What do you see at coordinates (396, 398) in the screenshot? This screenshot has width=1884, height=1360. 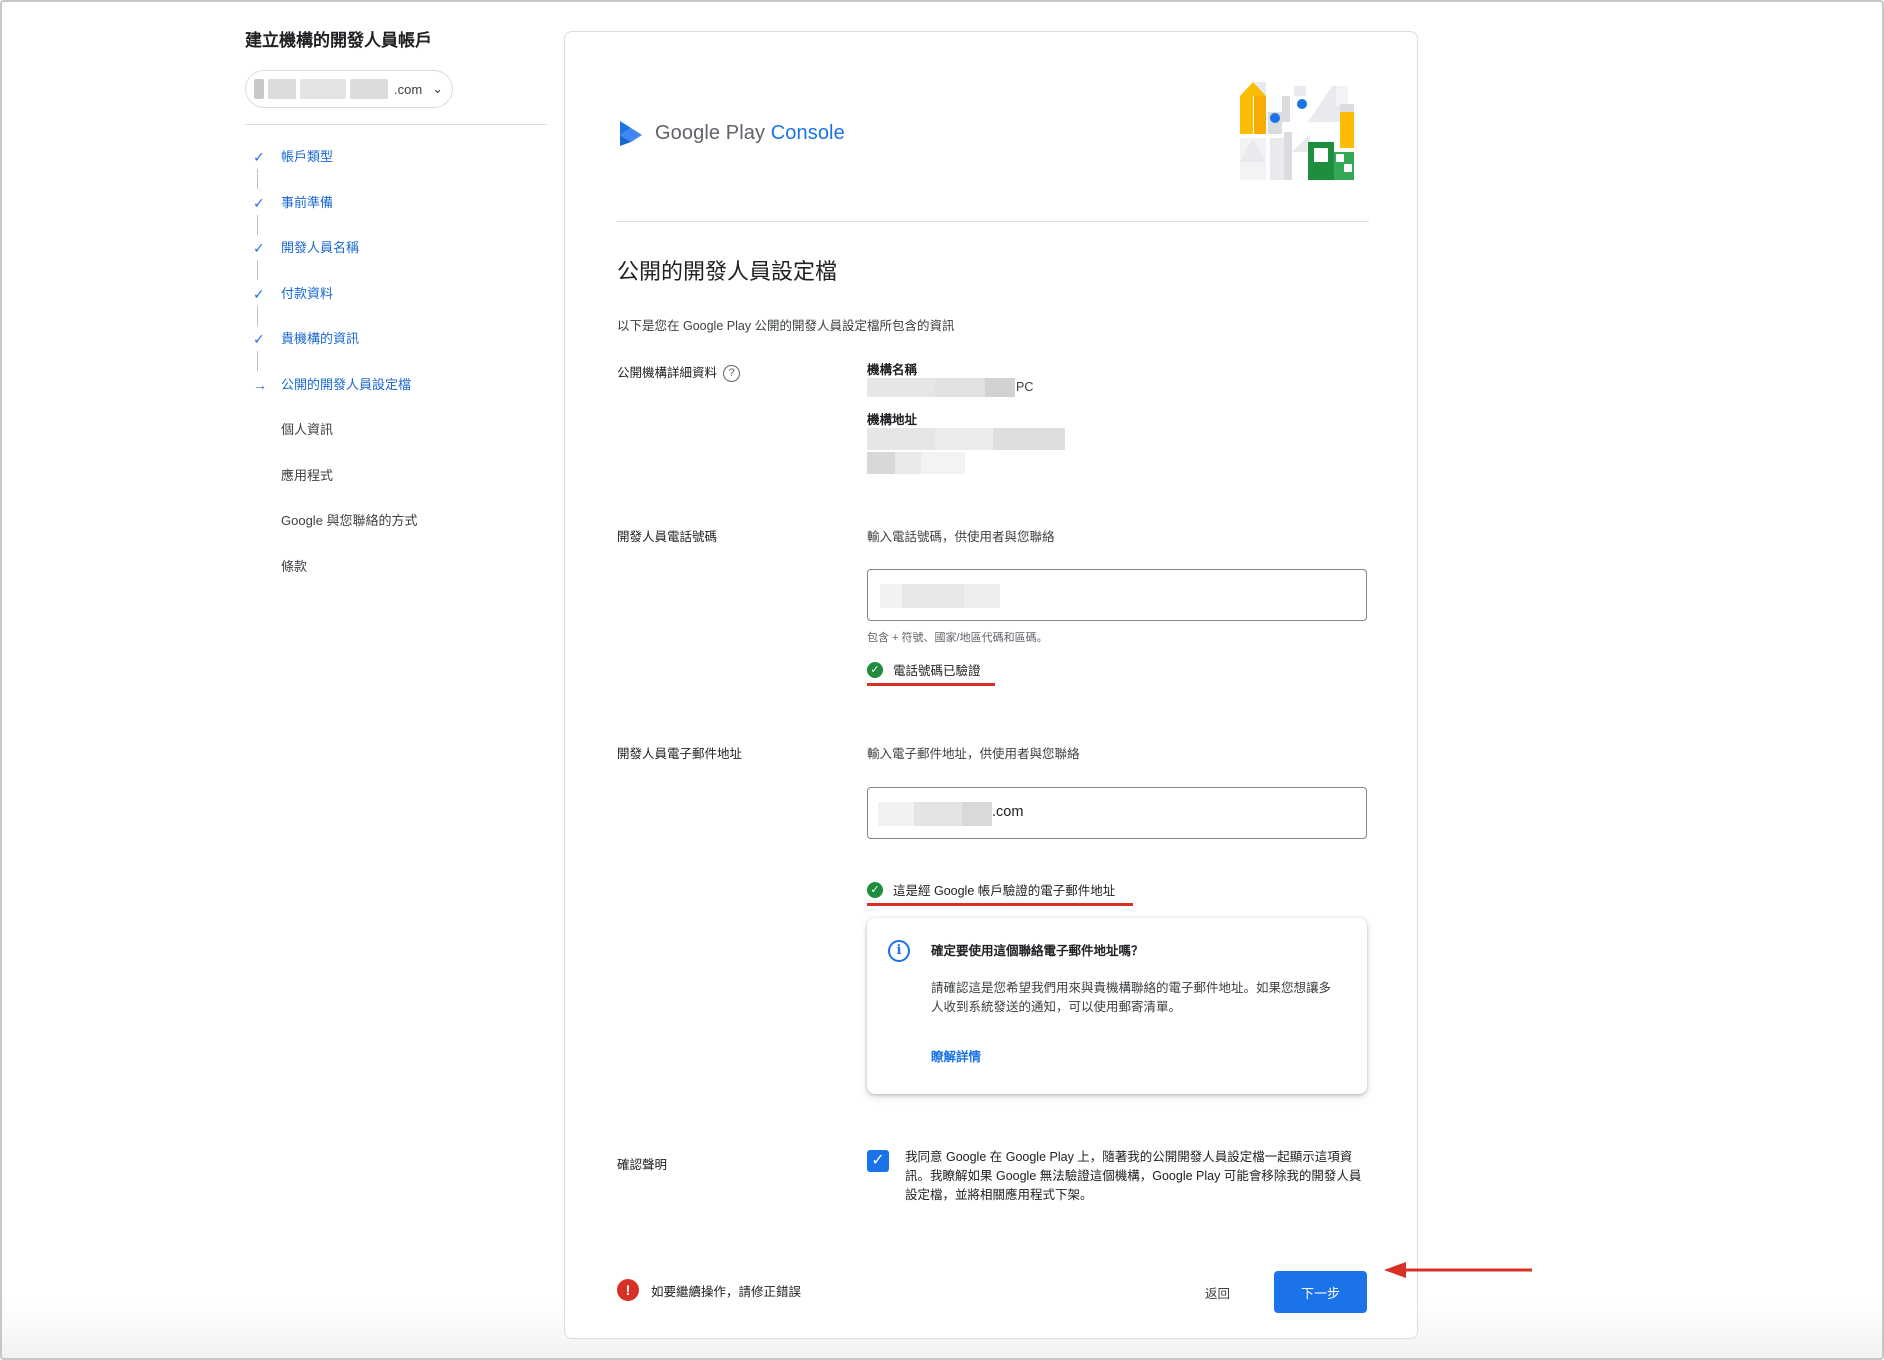 I see `sidebar-step: → 公開的開發人員設定檔` at bounding box center [396, 398].